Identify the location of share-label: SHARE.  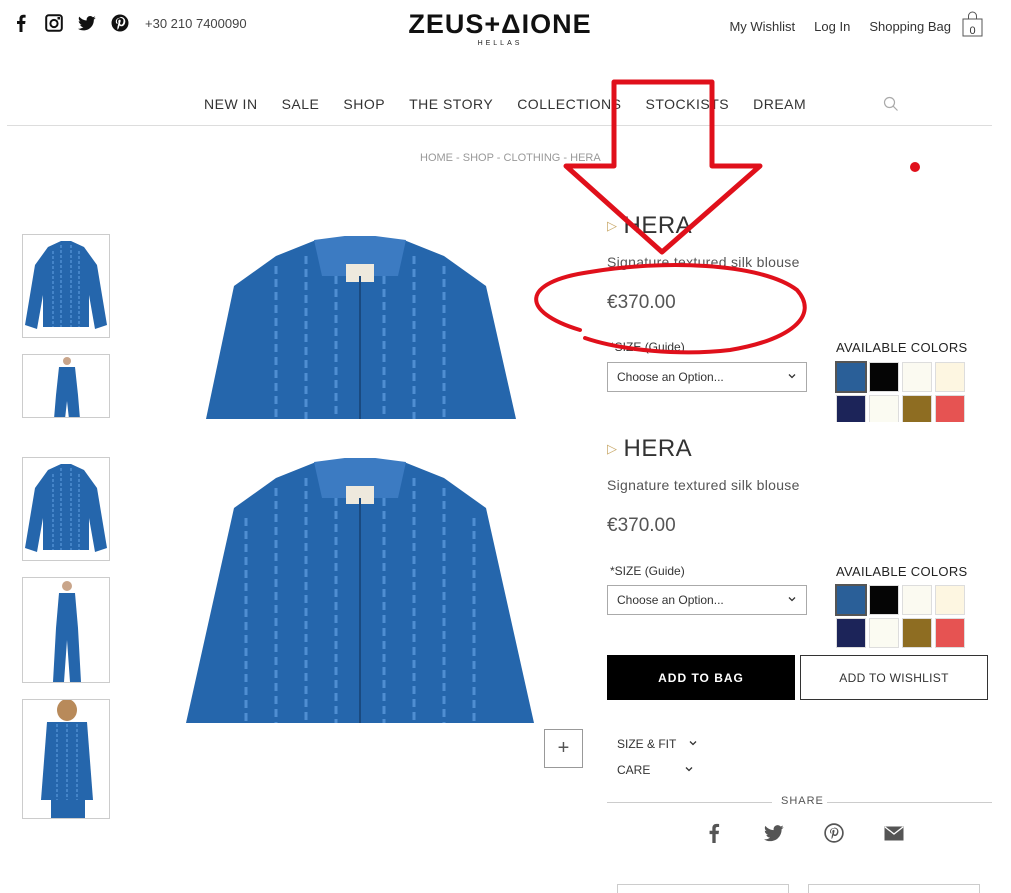
(802, 801).